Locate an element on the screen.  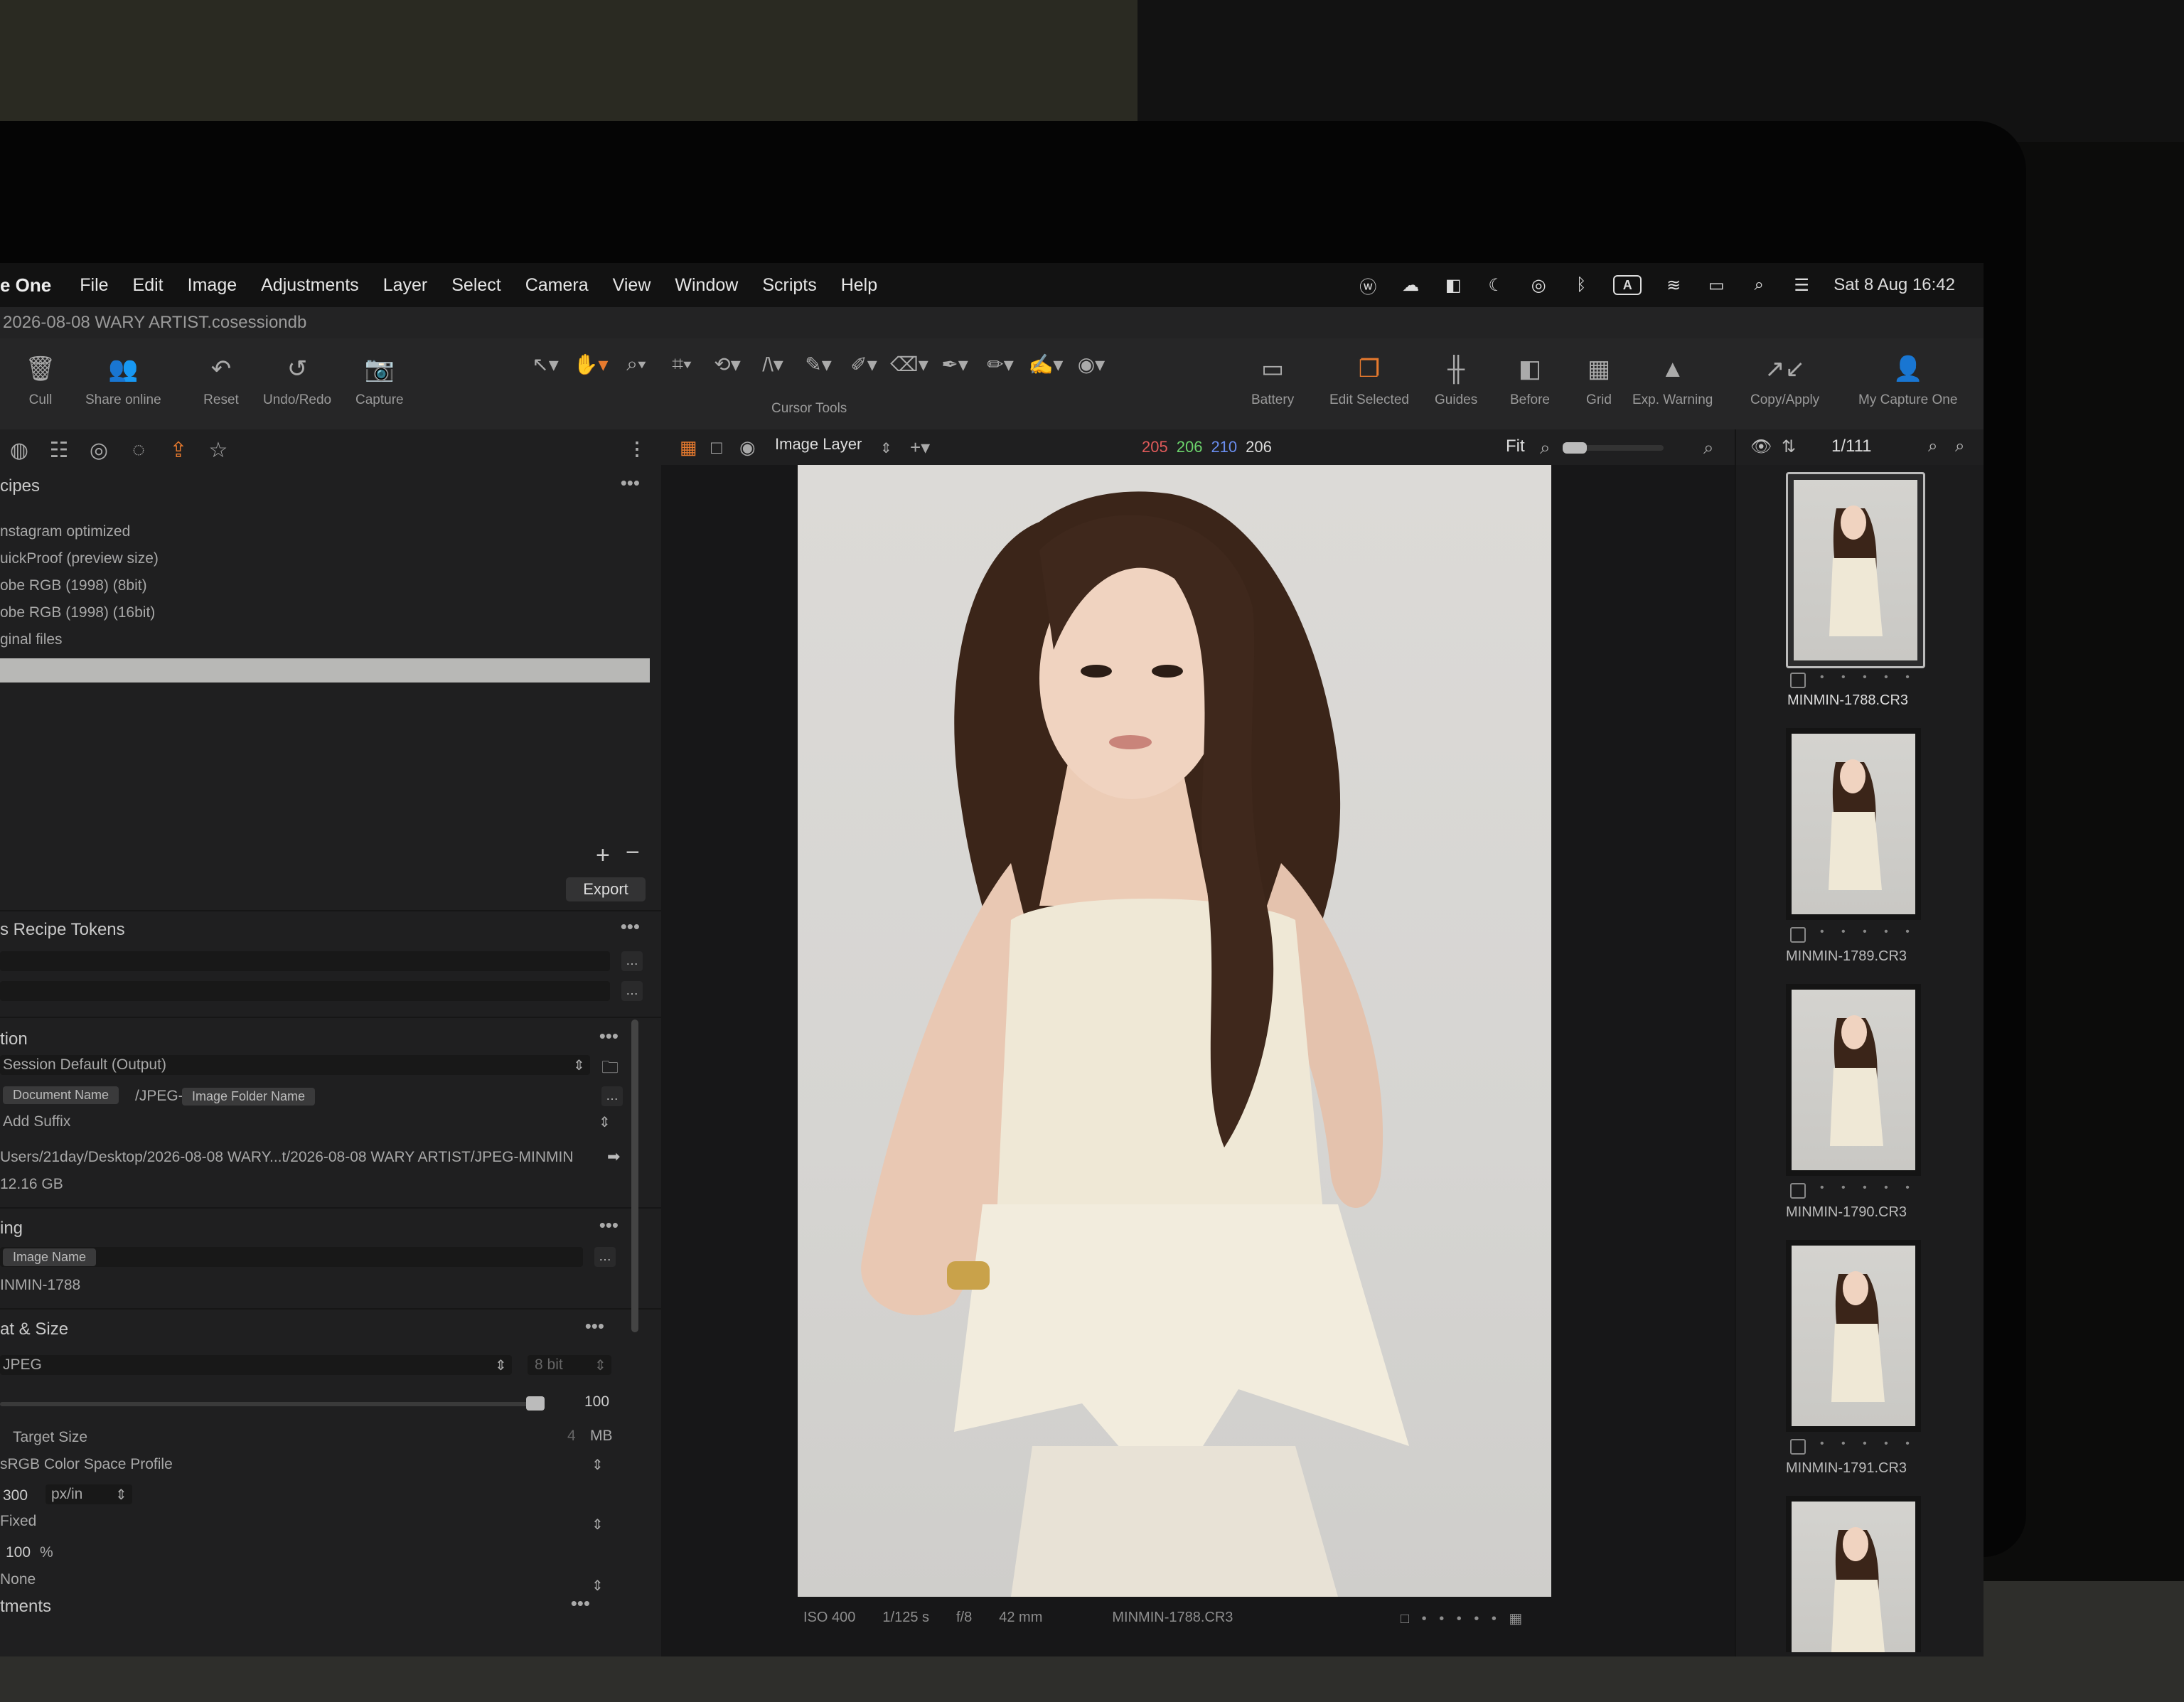
scale-mode-select: Fixed ⇕ is located at coordinates (304, 1523).